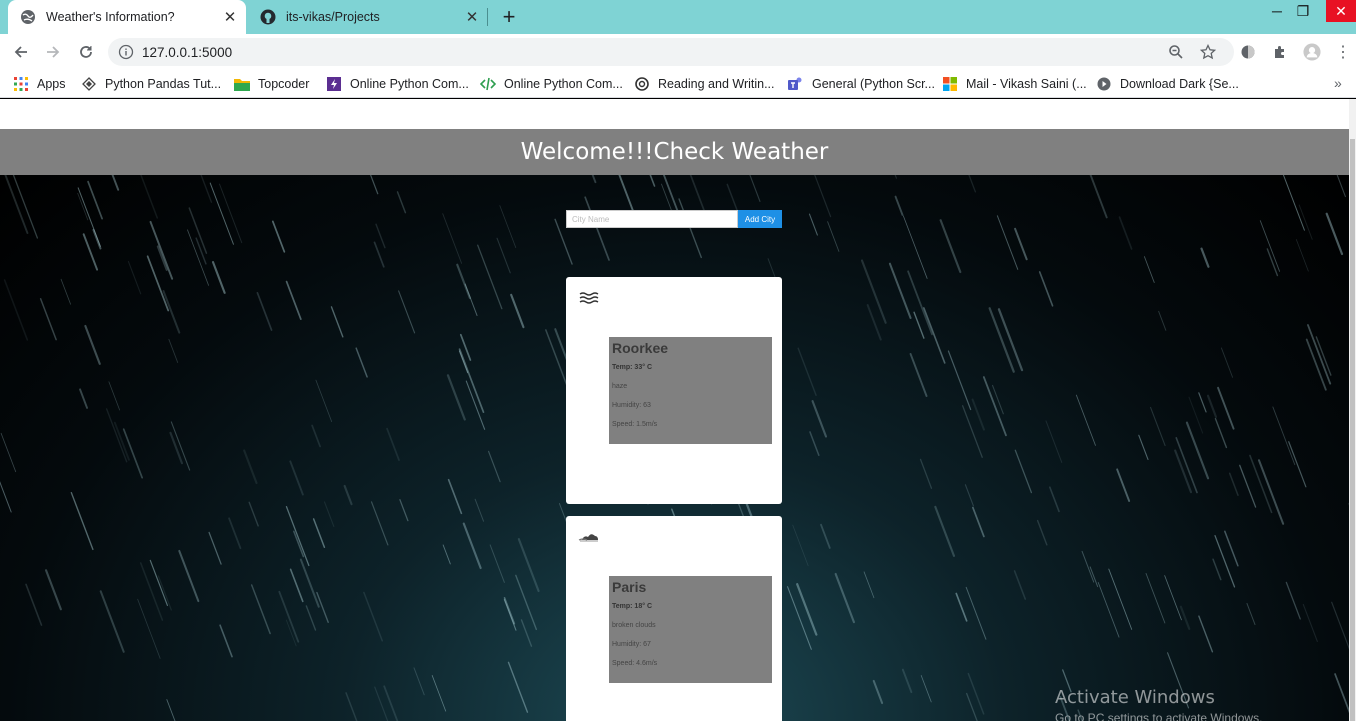  Describe the element at coordinates (126, 52) in the screenshot. I see `info-icon` at that location.